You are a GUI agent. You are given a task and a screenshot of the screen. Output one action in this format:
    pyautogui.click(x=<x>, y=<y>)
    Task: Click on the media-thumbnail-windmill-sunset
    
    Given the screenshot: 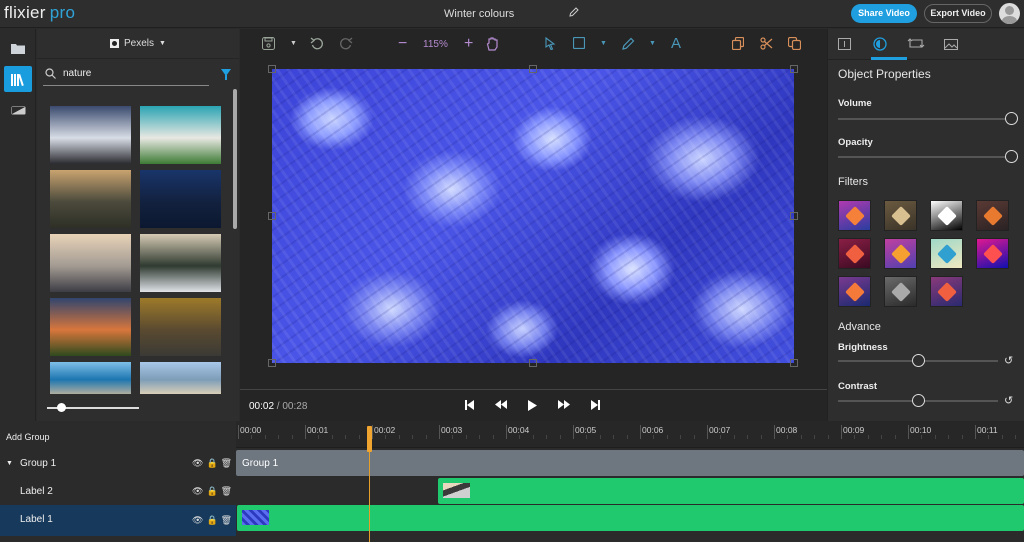 What is the action you would take?
    pyautogui.click(x=90, y=199)
    